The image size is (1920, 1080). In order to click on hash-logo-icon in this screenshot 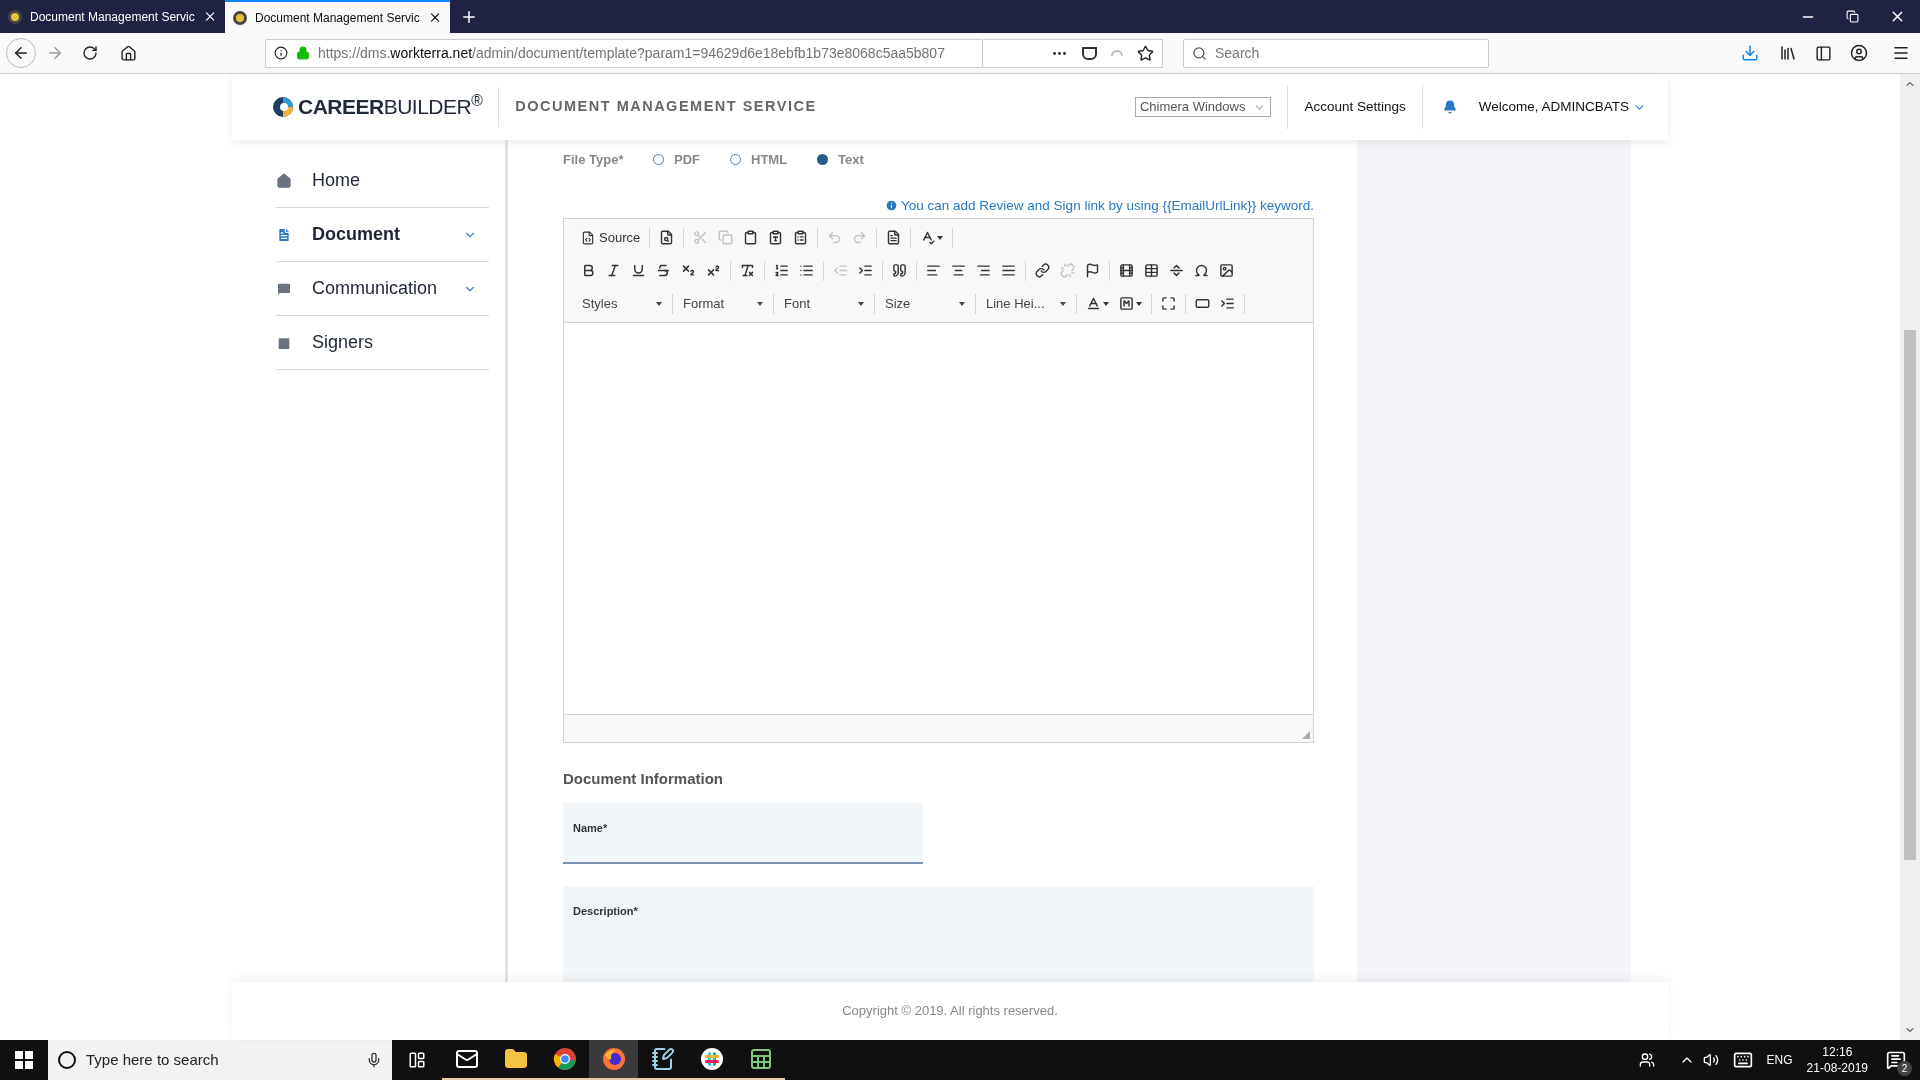, I will do `click(711, 1059)`.